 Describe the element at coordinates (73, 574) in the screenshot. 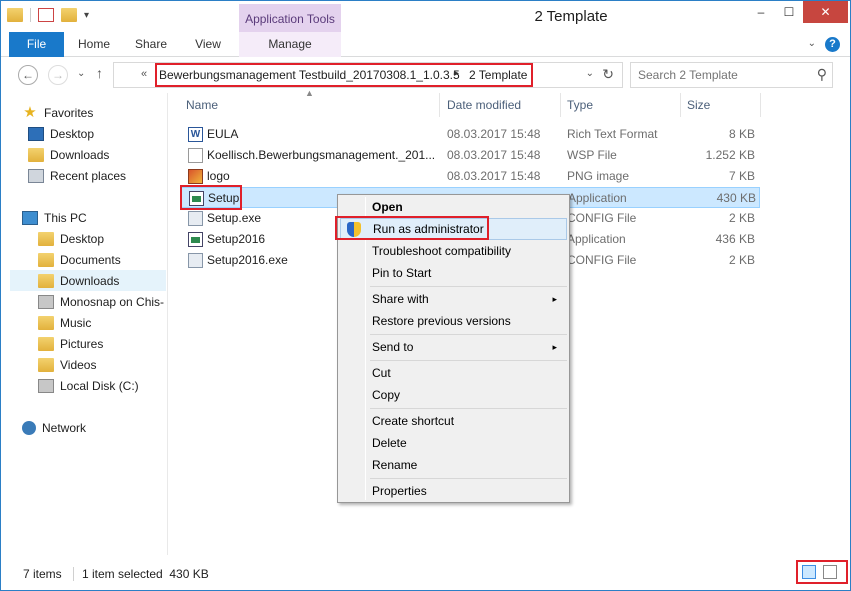

I see `status-divider` at that location.